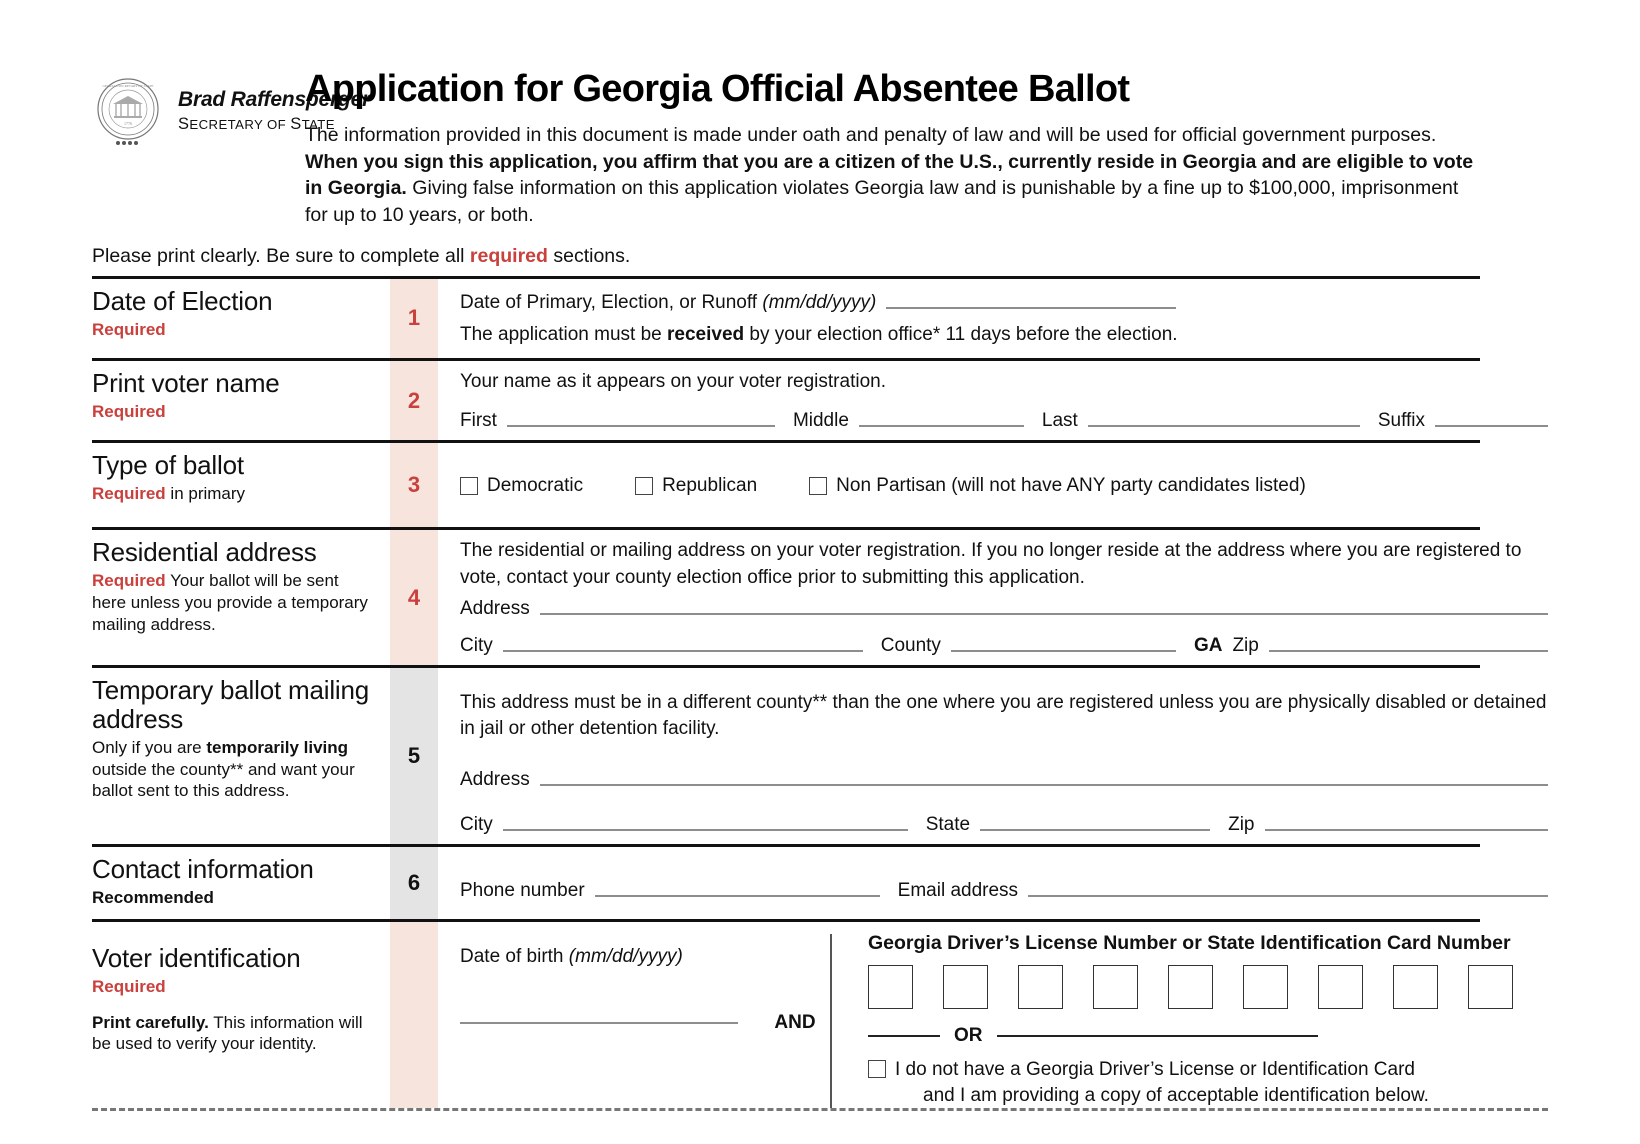 The image size is (1640, 1144). What do you see at coordinates (508, 255) in the screenshot?
I see `print-clearly-required-word: required` at bounding box center [508, 255].